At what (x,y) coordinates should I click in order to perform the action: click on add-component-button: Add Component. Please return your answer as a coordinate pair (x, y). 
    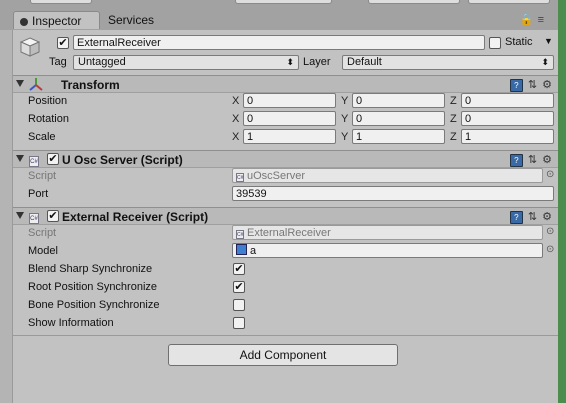
    Looking at the image, I should click on (283, 355).